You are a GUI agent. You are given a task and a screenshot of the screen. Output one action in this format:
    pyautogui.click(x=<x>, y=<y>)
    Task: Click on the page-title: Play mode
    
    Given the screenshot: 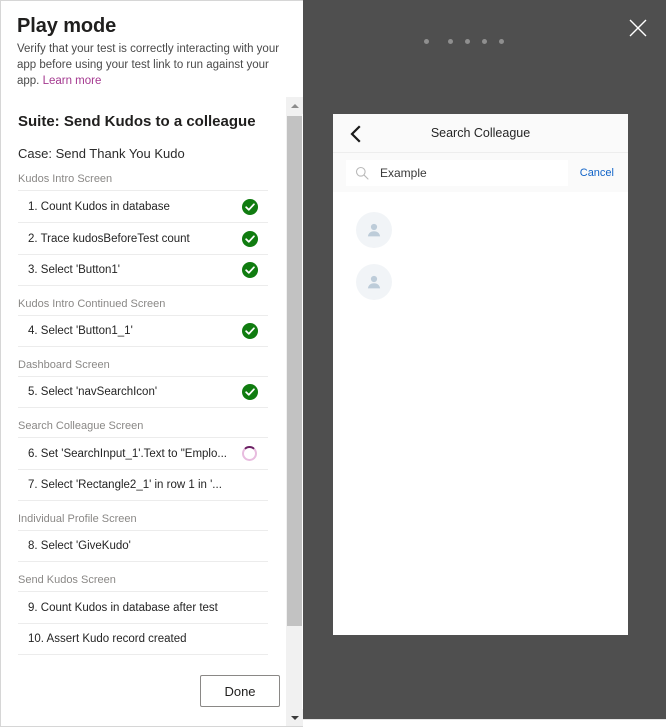 What is the action you would take?
    pyautogui.click(x=67, y=26)
    